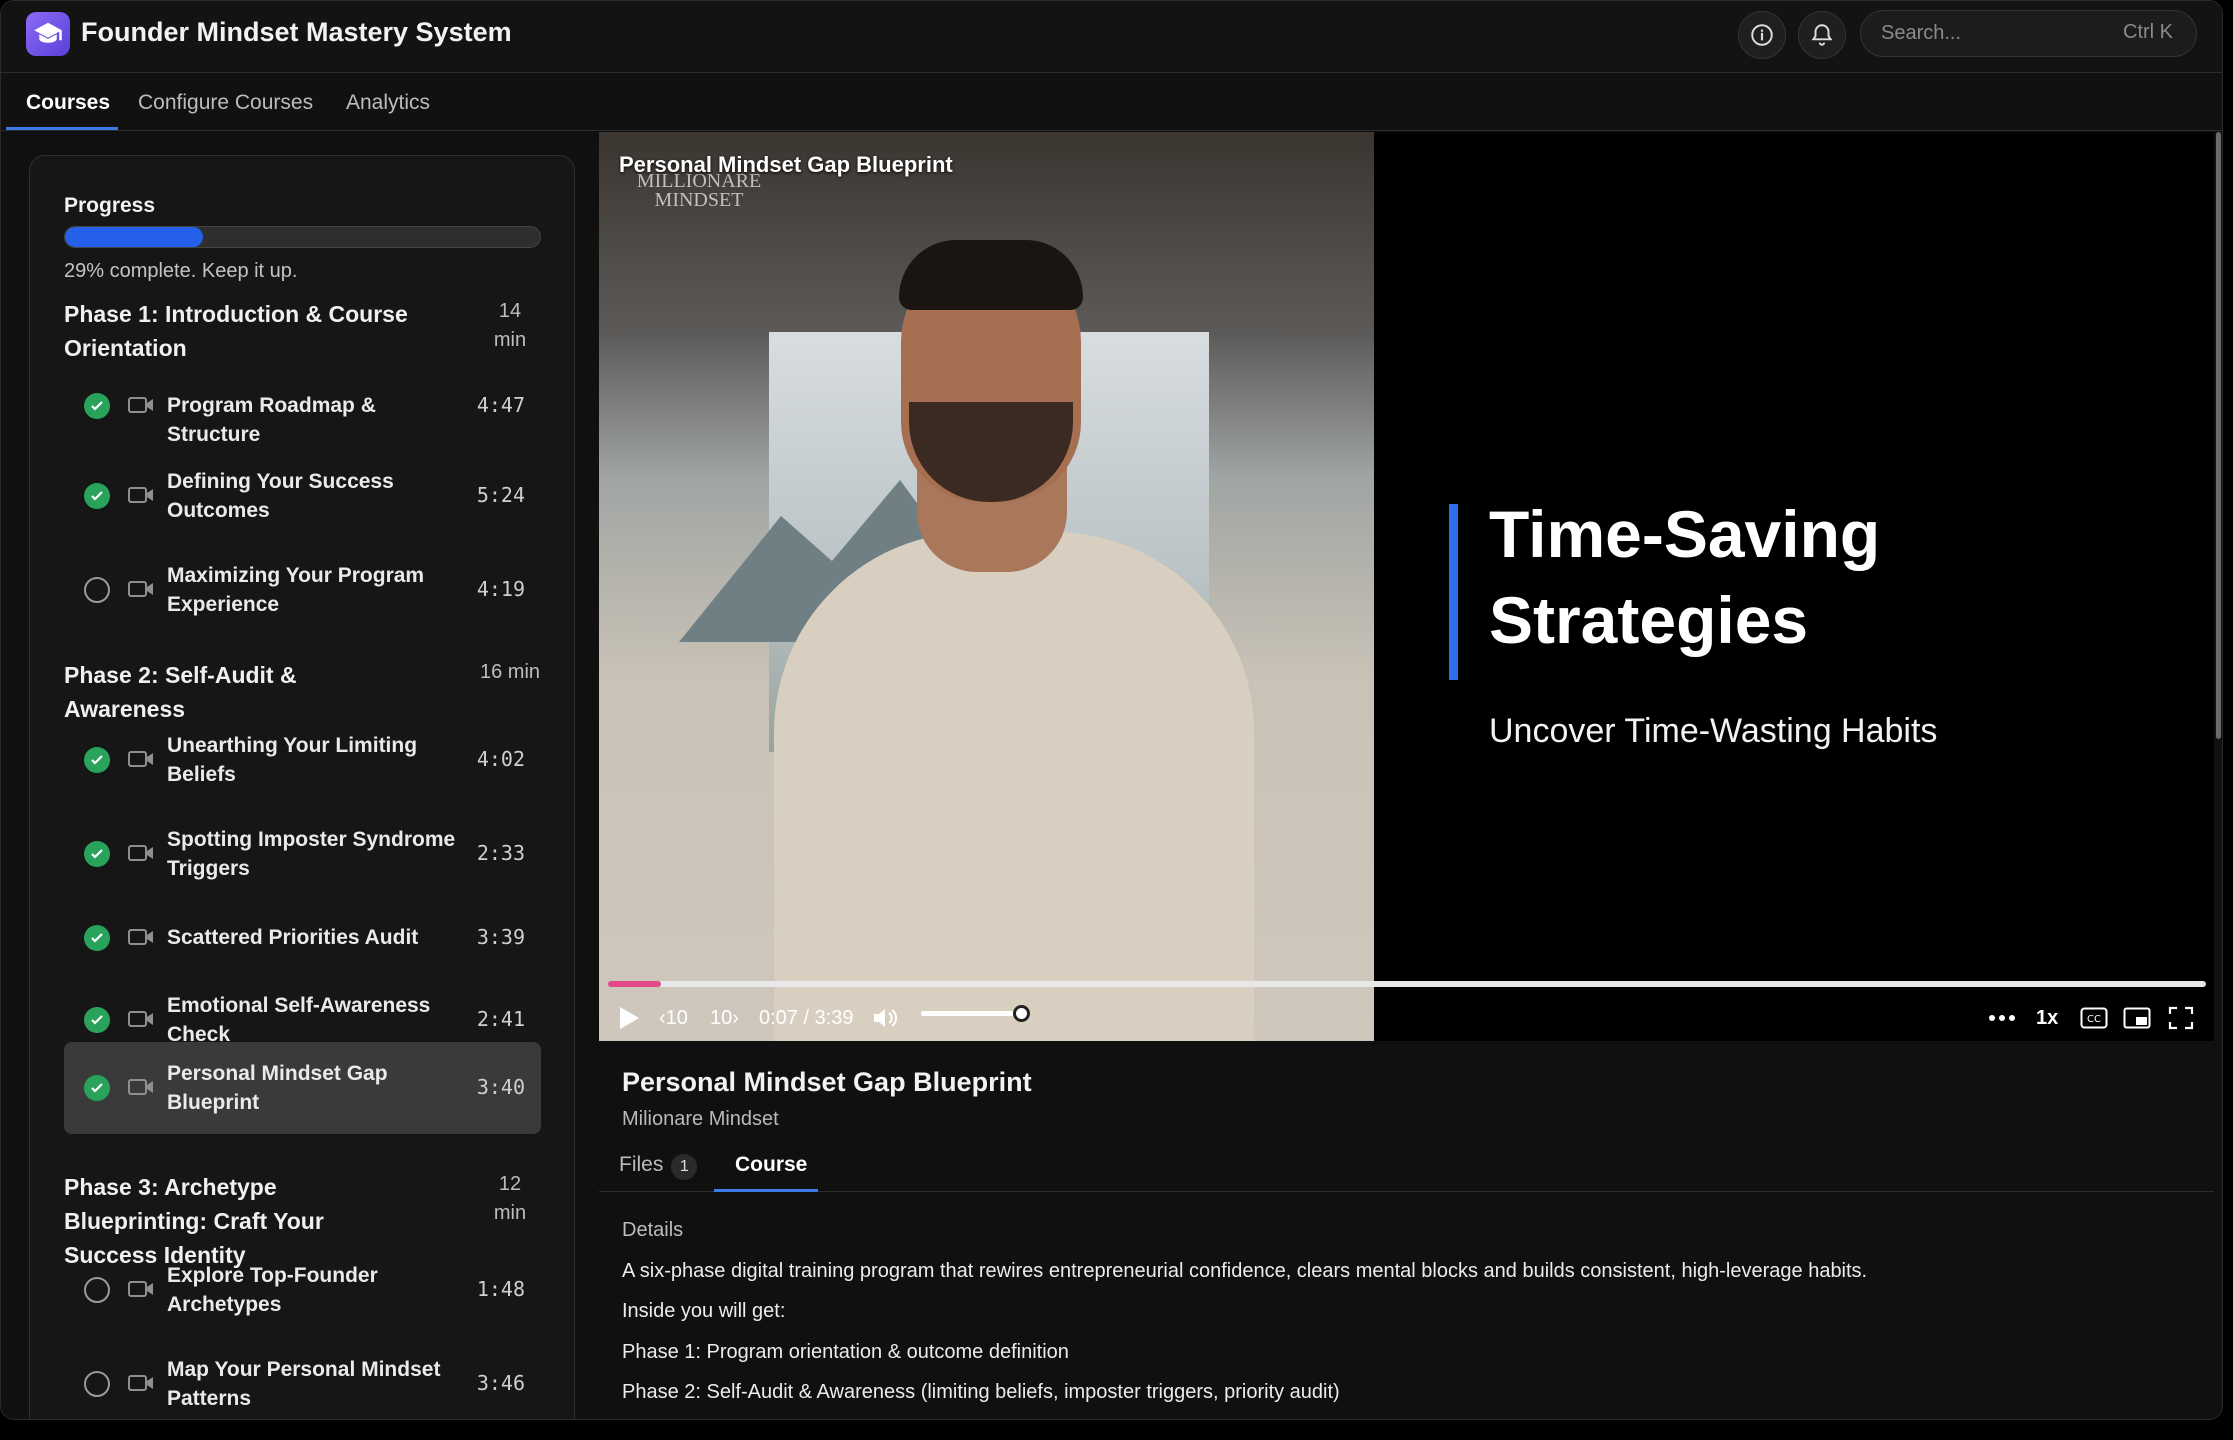  What do you see at coordinates (500, 937) in the screenshot?
I see `lesson-duration: 3:39` at bounding box center [500, 937].